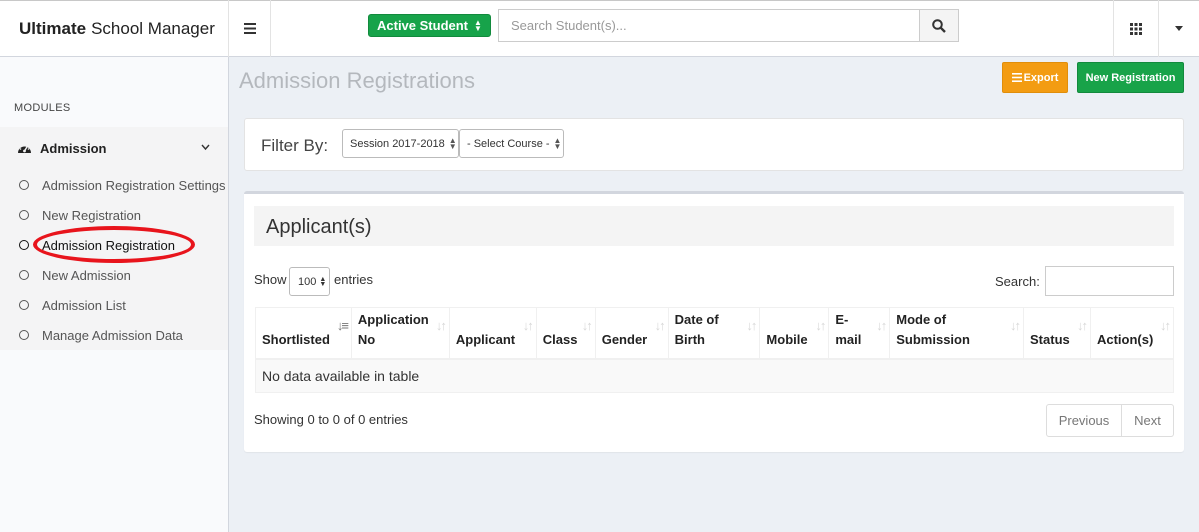  Describe the element at coordinates (429, 25) in the screenshot. I see `student-status-select: Active Student ▲ ▼` at that location.